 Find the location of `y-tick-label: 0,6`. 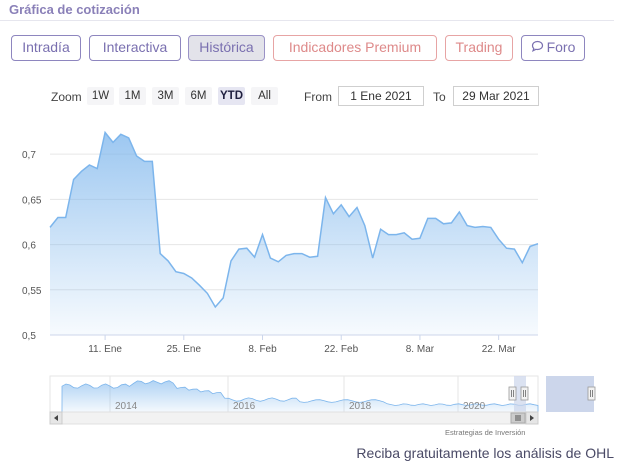

y-tick-label: 0,6 is located at coordinates (29, 246).